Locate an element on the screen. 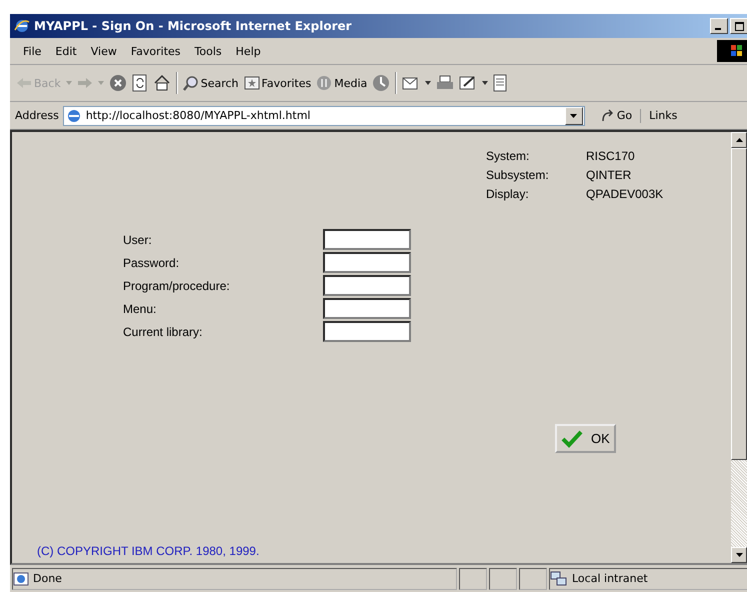  checkmark-icon is located at coordinates (572, 439).